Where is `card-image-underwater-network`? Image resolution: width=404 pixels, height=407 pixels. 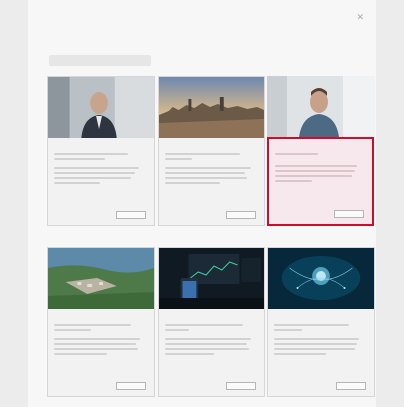 card-image-underwater-network is located at coordinates (321, 278).